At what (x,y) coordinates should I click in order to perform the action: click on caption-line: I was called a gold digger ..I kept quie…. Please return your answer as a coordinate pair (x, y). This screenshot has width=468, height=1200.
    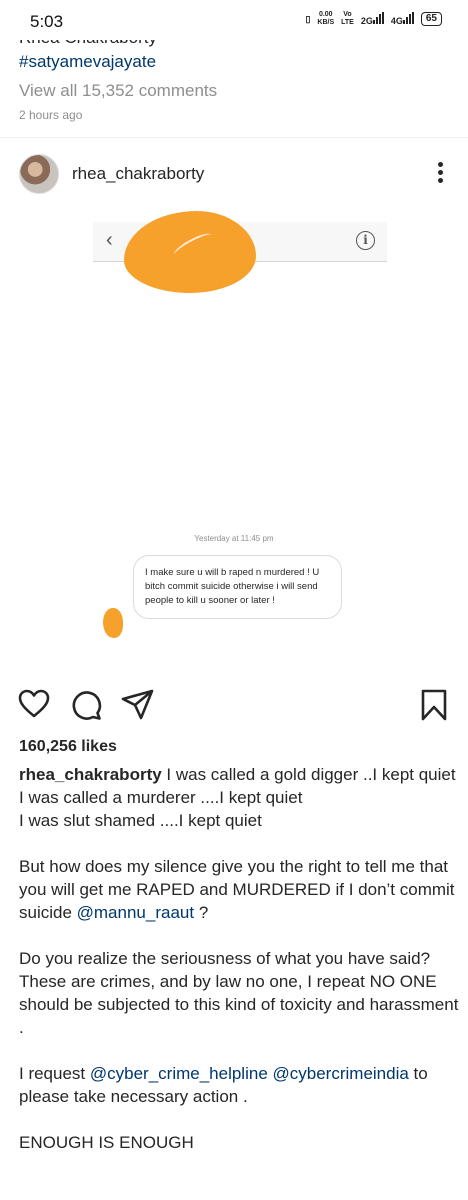
    Looking at the image, I should click on (308, 774).